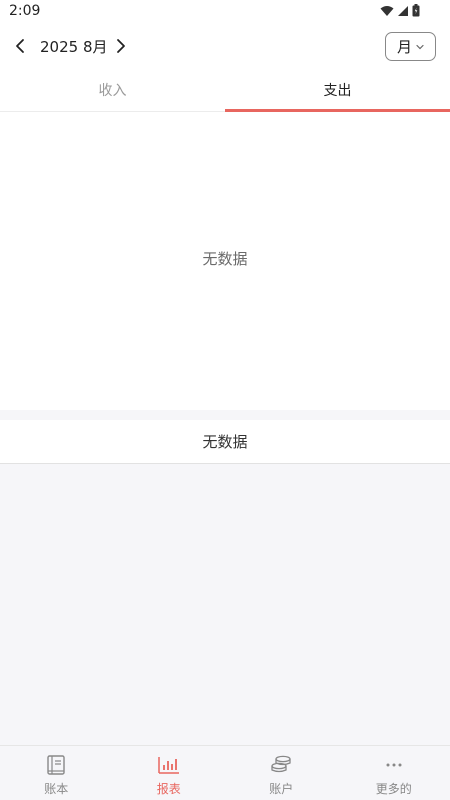 This screenshot has height=800, width=450. I want to click on period-granularity-dropdown: 月, so click(410, 46).